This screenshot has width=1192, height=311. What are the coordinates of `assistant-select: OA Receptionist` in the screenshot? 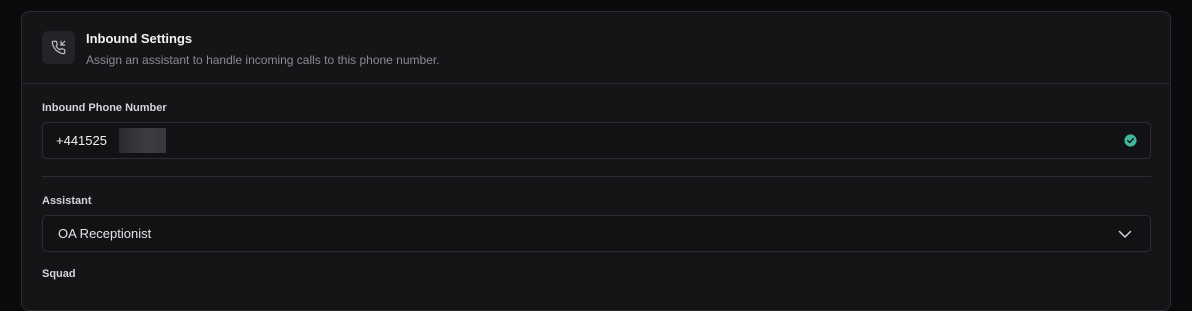 It's located at (596, 233).